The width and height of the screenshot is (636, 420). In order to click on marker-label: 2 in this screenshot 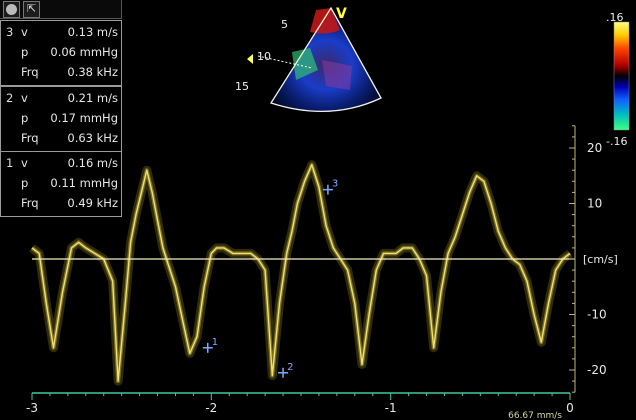, I will do `click(290, 367)`.